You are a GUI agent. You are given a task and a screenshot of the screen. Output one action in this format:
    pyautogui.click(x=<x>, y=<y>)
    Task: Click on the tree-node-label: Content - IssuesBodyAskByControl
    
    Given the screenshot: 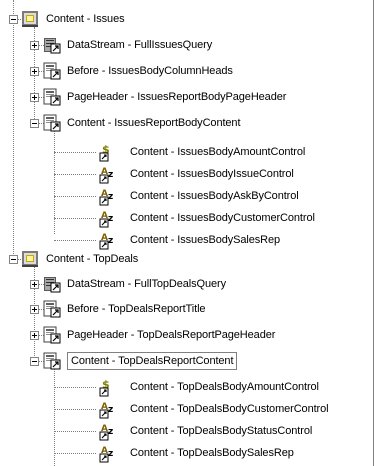 What is the action you would take?
    pyautogui.click(x=214, y=196)
    